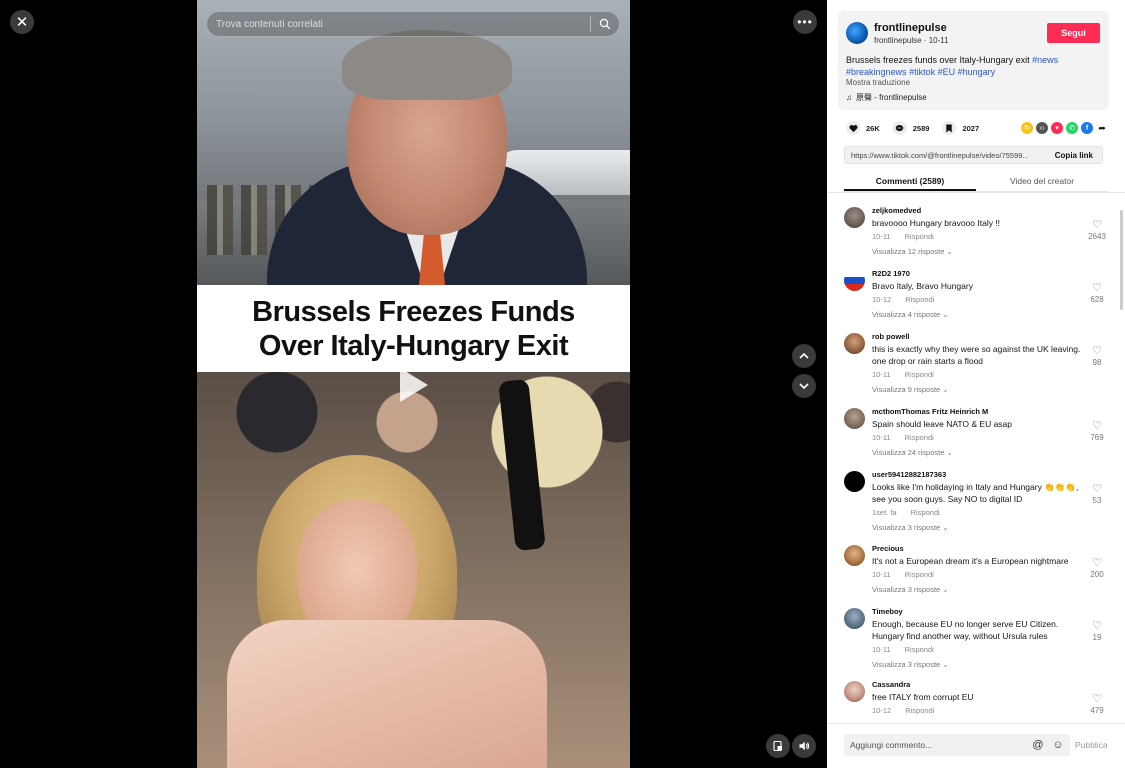  What do you see at coordinates (937, 745) in the screenshot?
I see `comment-input` at bounding box center [937, 745].